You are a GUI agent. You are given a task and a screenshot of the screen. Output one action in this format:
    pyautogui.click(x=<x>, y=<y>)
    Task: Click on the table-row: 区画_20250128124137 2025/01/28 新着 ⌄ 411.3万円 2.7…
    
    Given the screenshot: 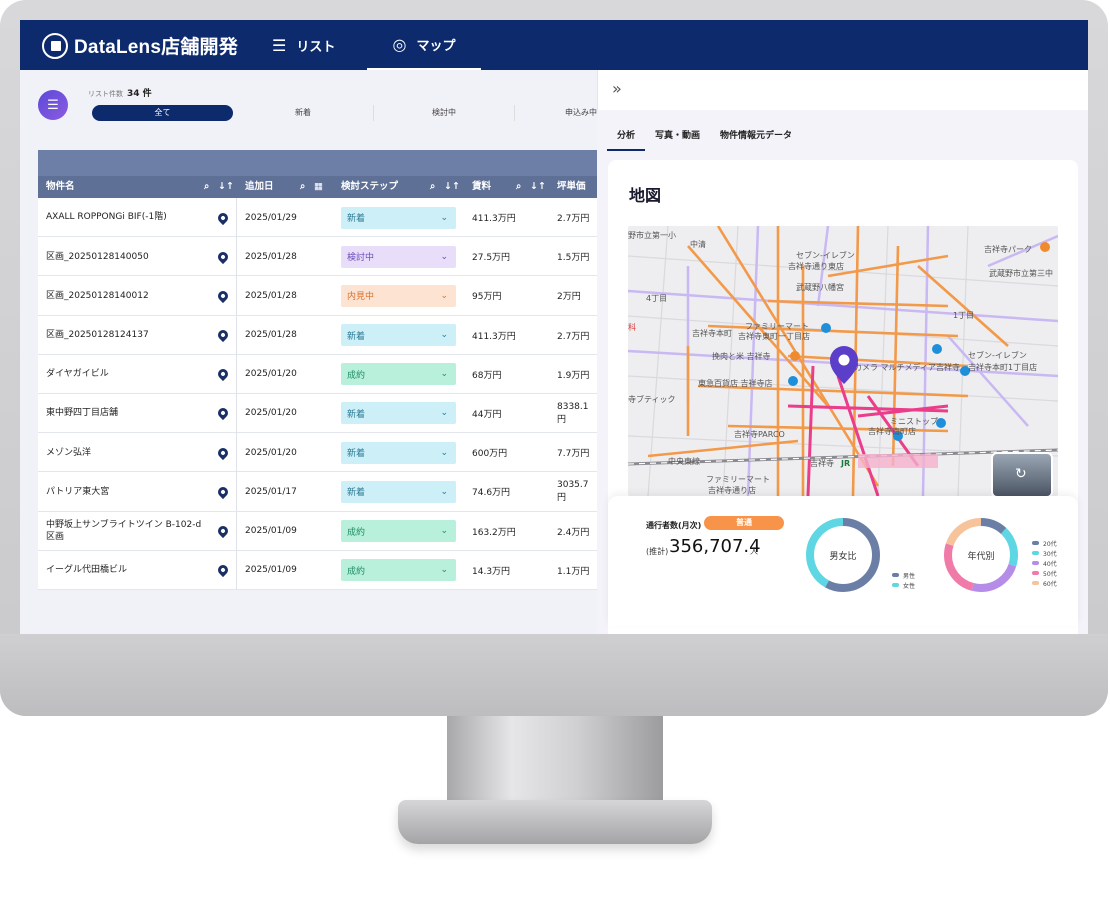 What is the action you would take?
    pyautogui.click(x=317, y=335)
    